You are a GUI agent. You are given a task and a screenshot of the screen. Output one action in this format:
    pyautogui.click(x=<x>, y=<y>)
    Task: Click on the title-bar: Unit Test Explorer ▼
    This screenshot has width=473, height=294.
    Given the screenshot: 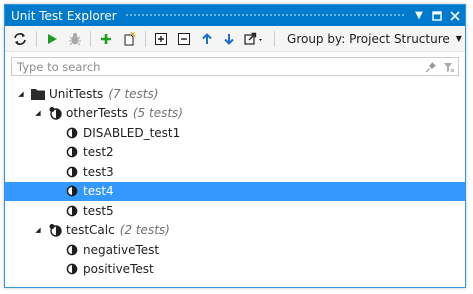 What is the action you would take?
    pyautogui.click(x=235, y=15)
    